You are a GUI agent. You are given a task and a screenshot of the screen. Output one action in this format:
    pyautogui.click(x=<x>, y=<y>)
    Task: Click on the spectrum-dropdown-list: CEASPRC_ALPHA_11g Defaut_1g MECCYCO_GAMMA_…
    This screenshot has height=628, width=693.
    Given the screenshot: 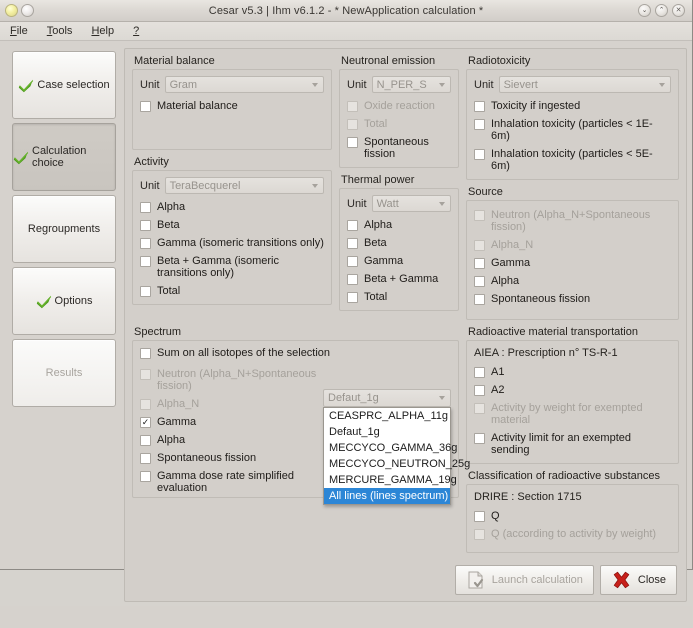 What is the action you would take?
    pyautogui.click(x=396, y=456)
    